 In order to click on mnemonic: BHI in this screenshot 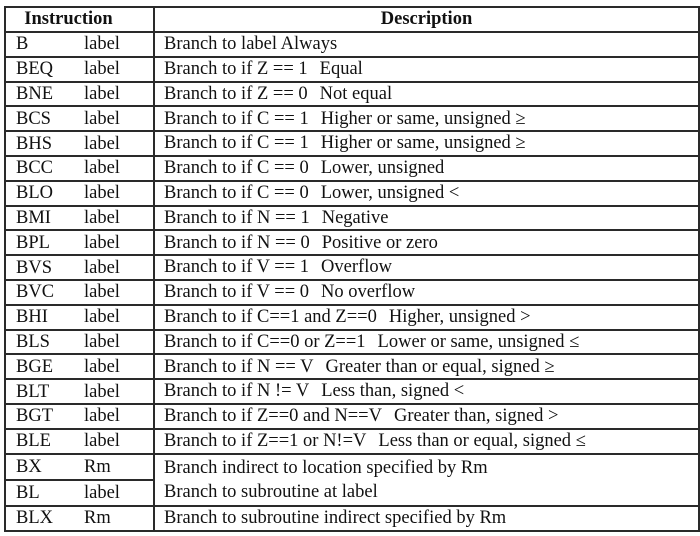, I will do `click(32, 316)`.